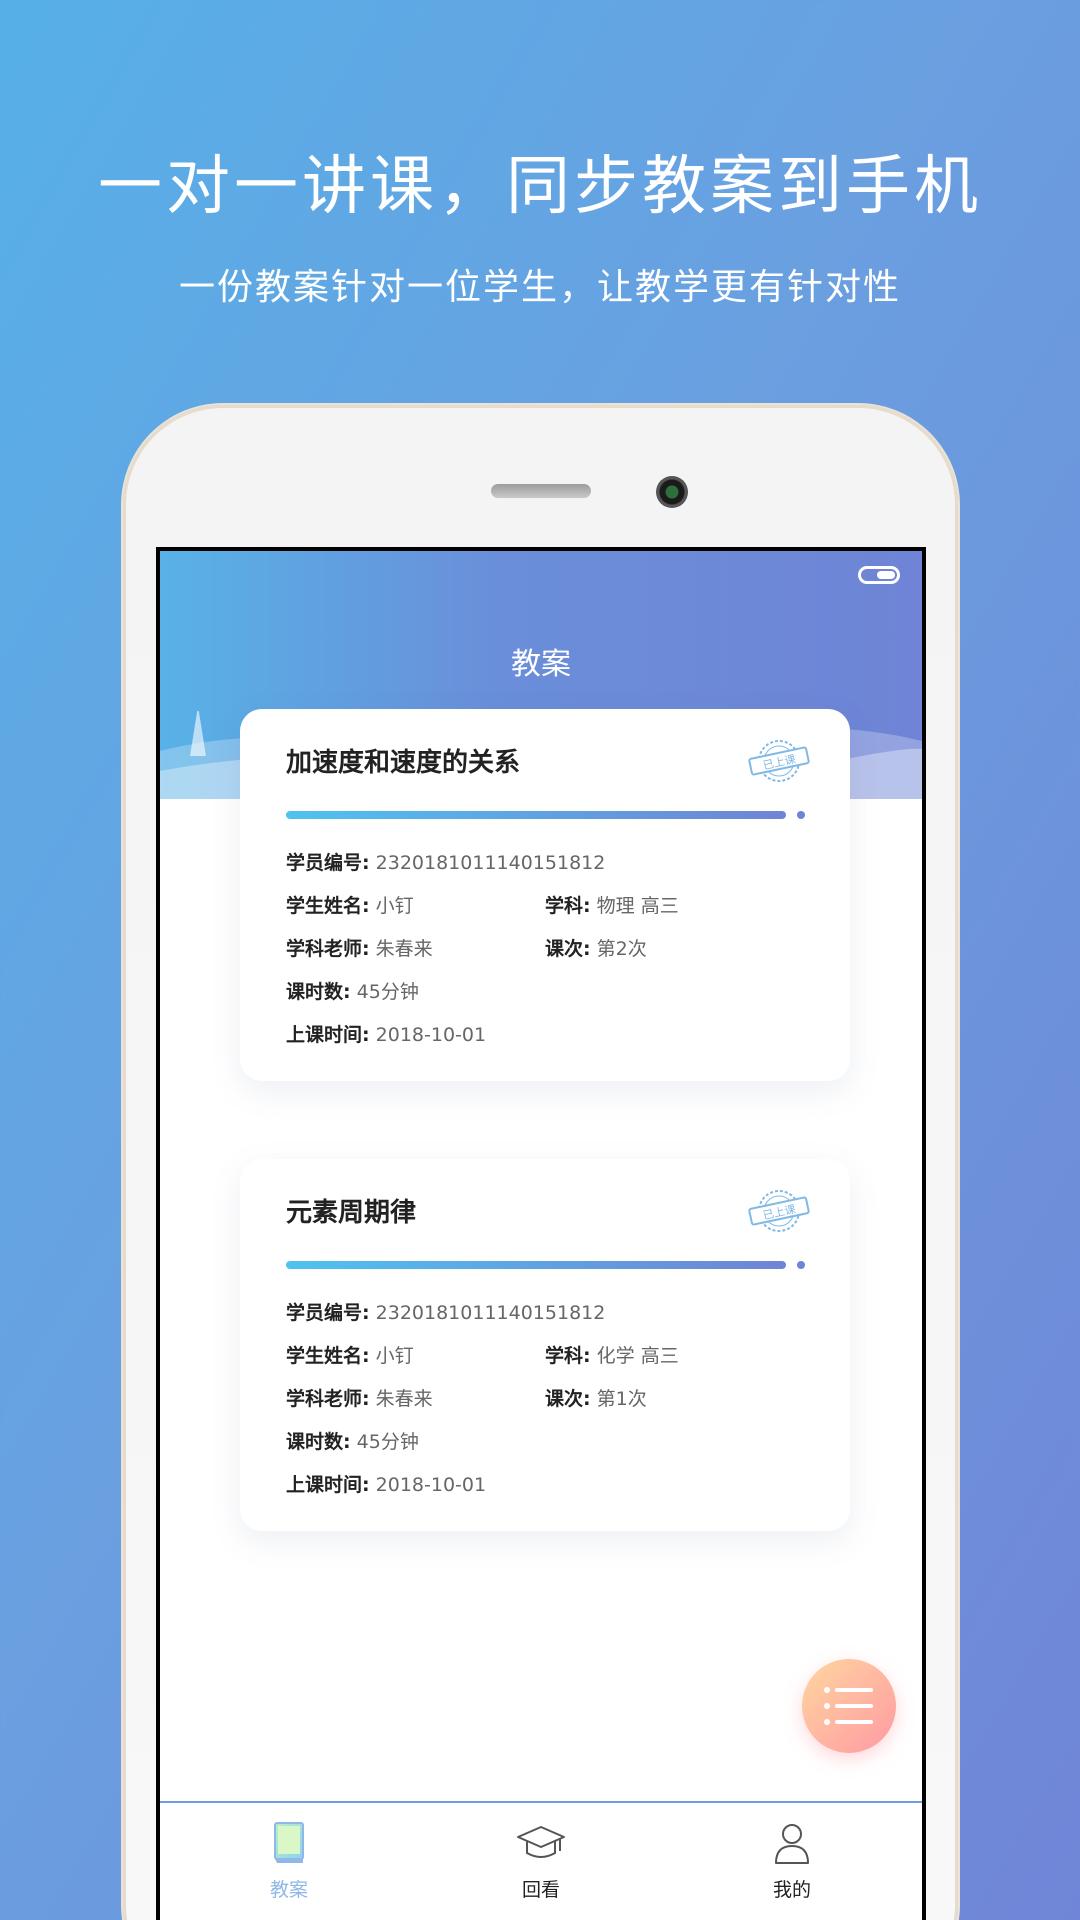 The image size is (1080, 1920). What do you see at coordinates (596, 949) in the screenshot?
I see `lesson-count-row: 课次: 第2次` at bounding box center [596, 949].